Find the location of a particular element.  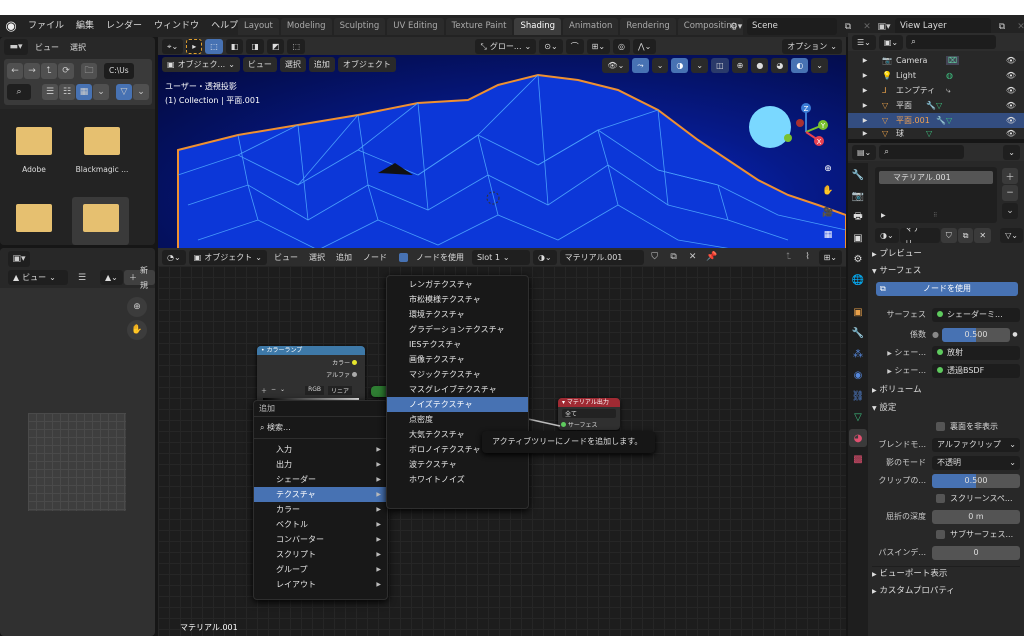

list-horizontal-icon: ☷ is located at coordinates (67, 92).